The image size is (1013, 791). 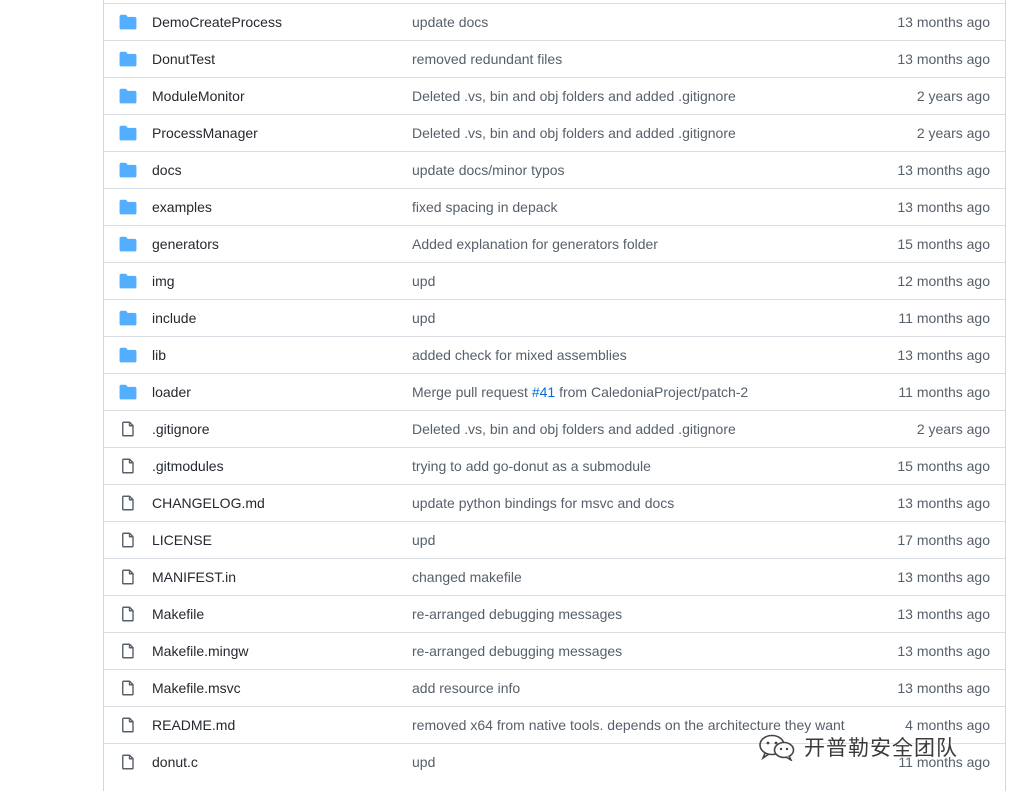 What do you see at coordinates (178, 614) in the screenshot?
I see `file-name-link: Makefile` at bounding box center [178, 614].